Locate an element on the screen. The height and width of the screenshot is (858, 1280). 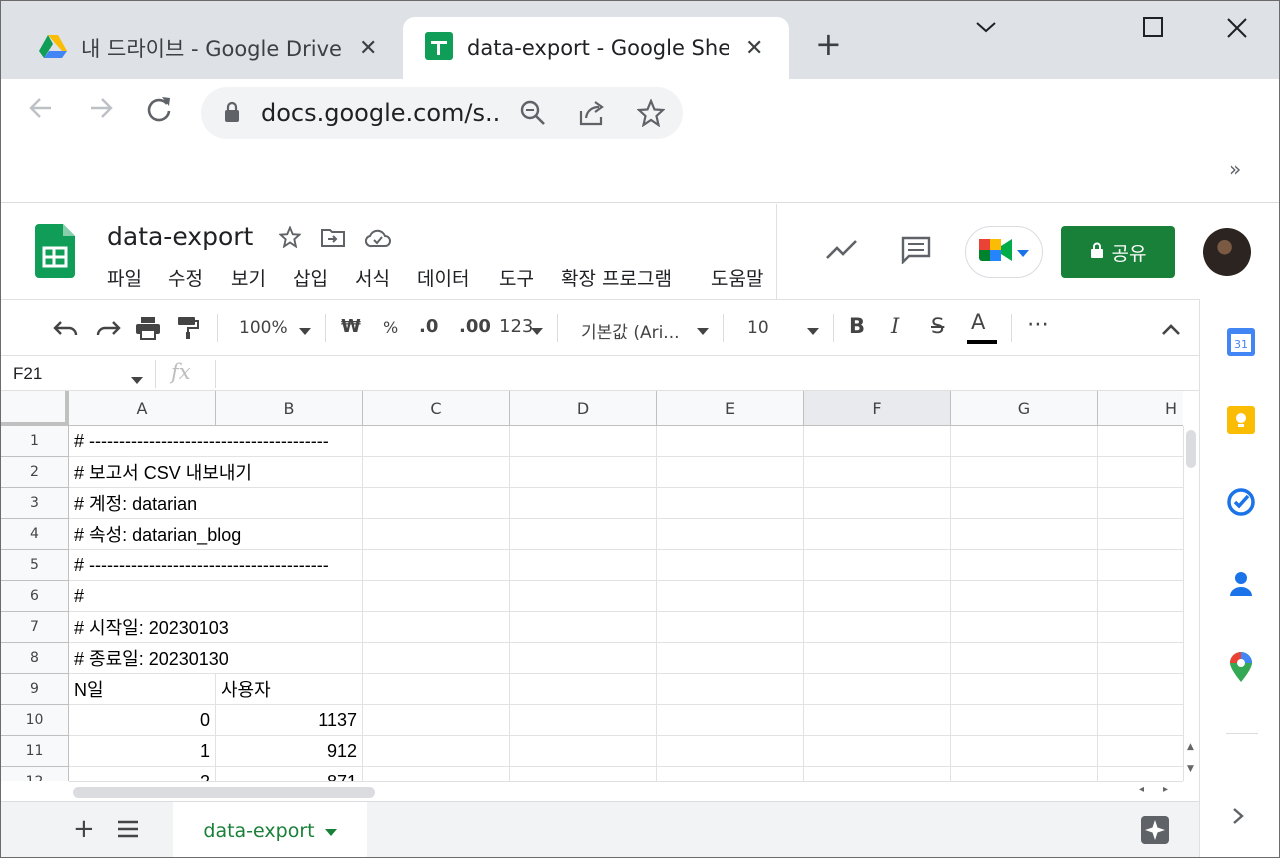
cell-c9 is located at coordinates (436, 689).